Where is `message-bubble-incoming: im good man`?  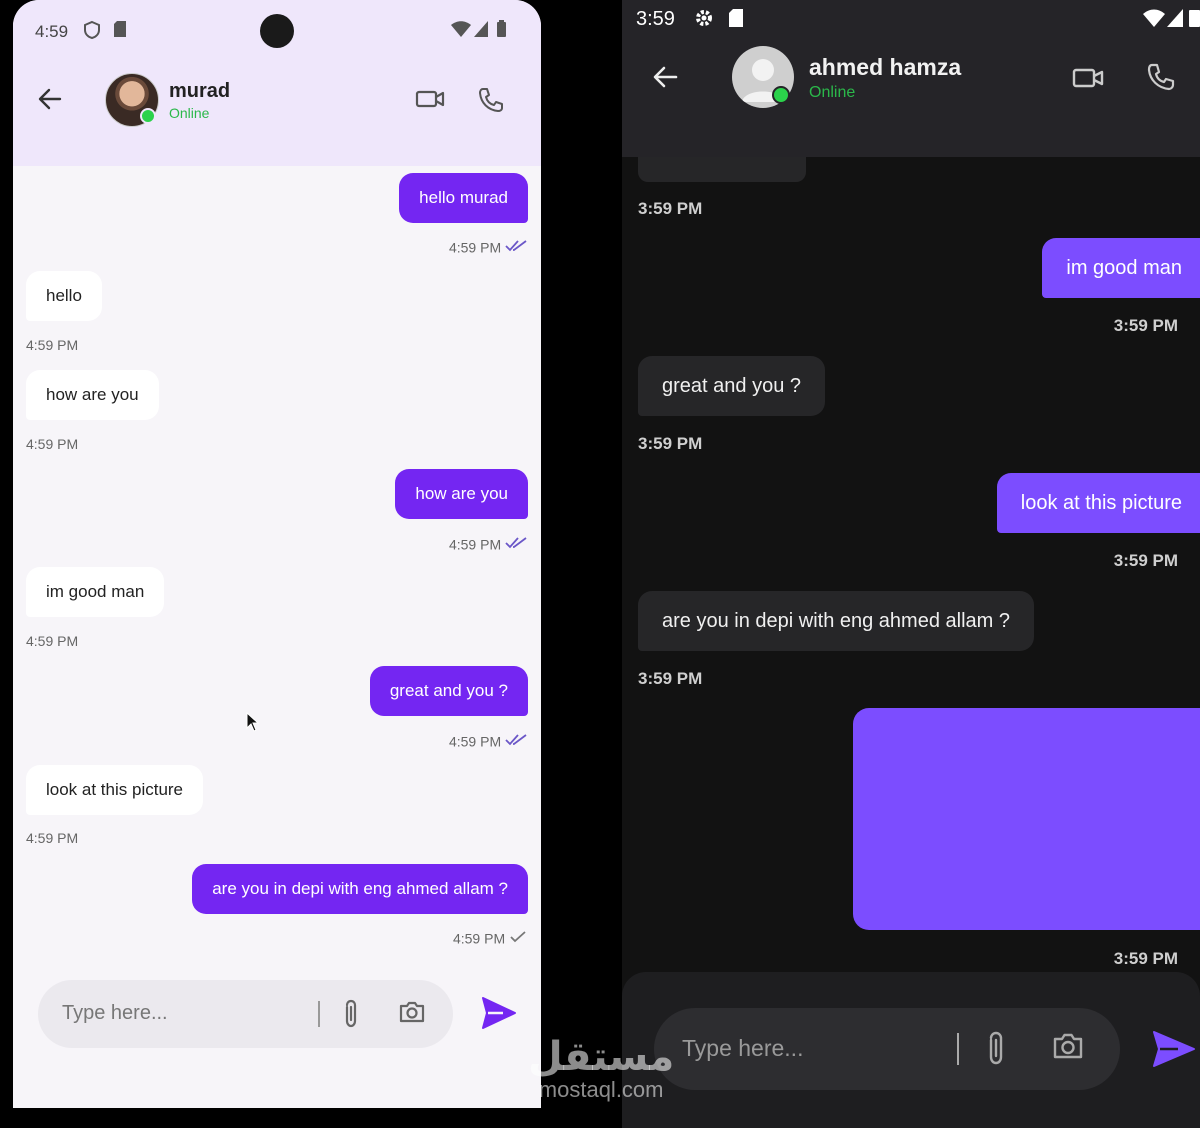 message-bubble-incoming: im good man is located at coordinates (95, 592).